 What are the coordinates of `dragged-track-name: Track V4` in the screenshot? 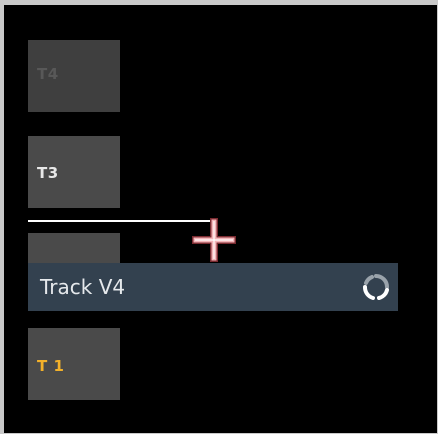 It's located at (83, 287).